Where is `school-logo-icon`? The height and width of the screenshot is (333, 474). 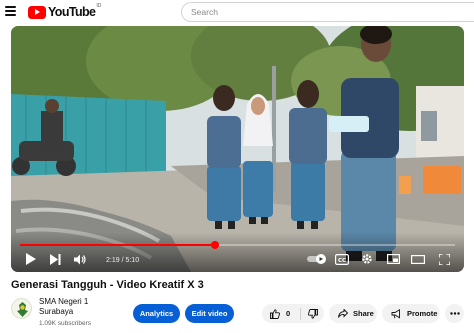
school-logo-icon is located at coordinates (22, 309).